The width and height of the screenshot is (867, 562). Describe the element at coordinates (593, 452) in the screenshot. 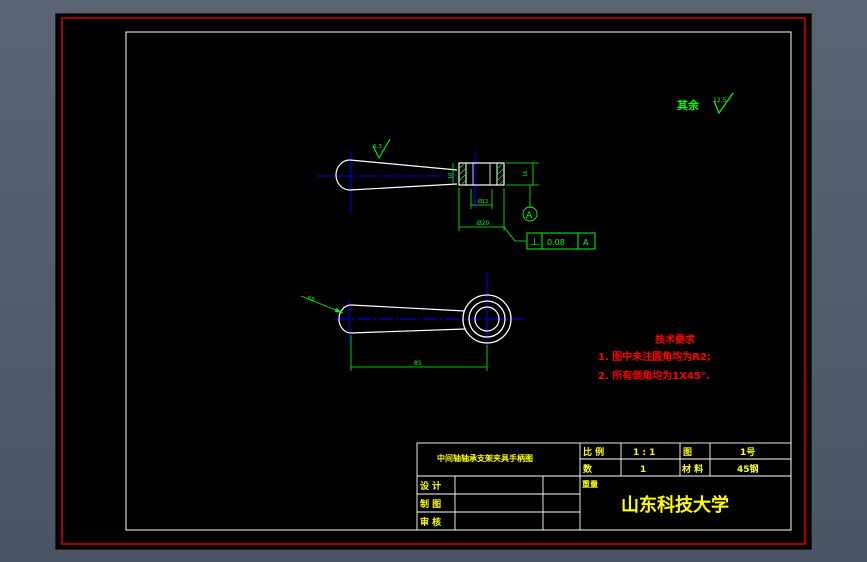

I see `scale-label: 比 例` at that location.